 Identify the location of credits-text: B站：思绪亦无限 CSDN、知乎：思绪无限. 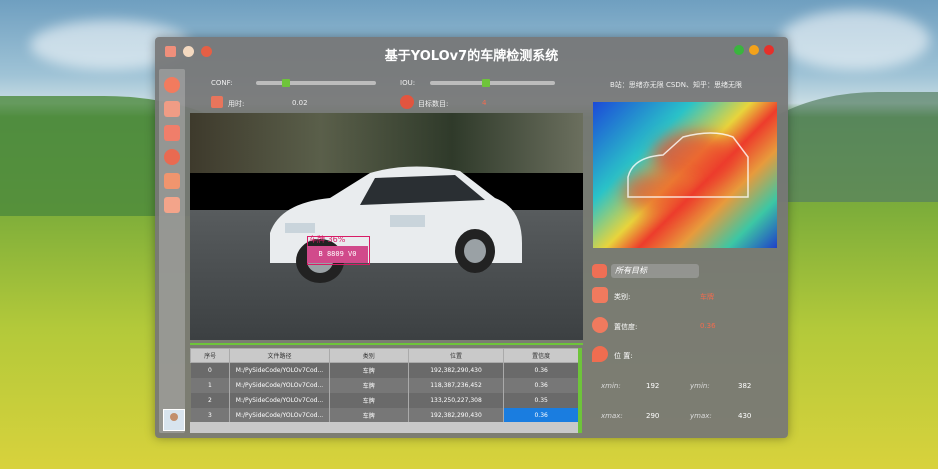
(676, 85).